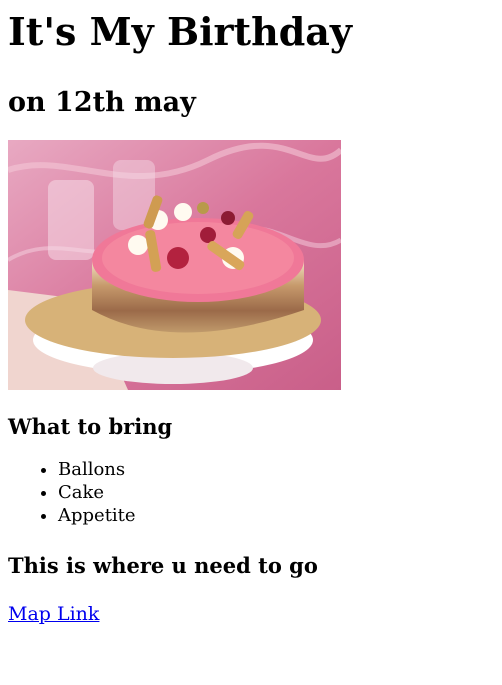  What do you see at coordinates (53, 614) in the screenshot?
I see `map-link: Map Link` at bounding box center [53, 614].